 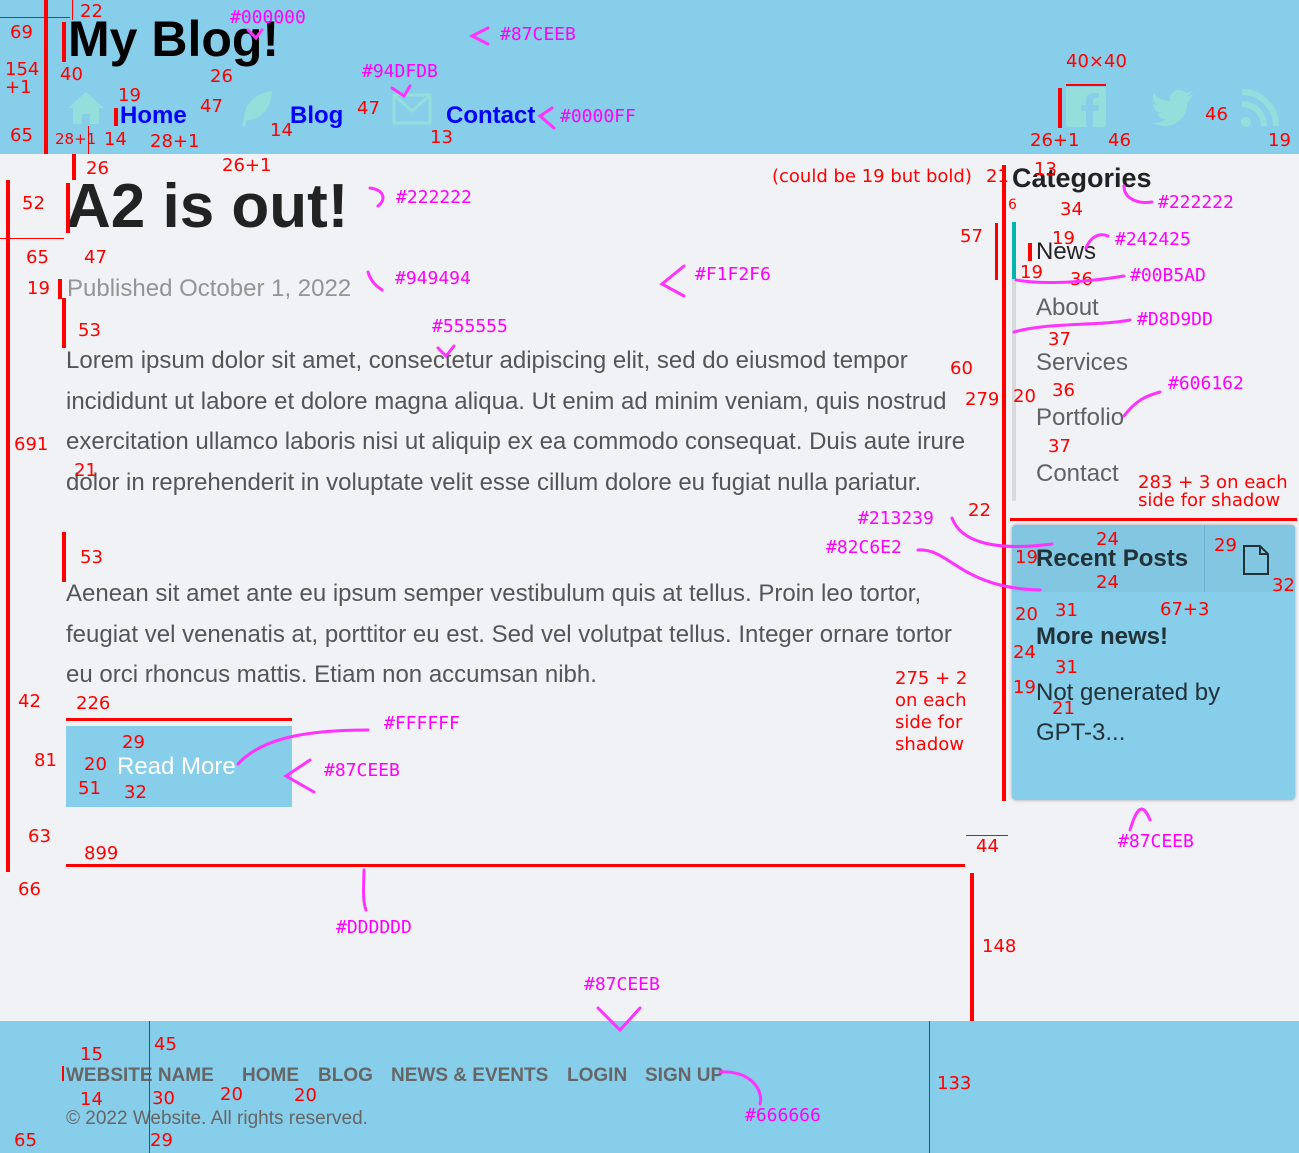 What do you see at coordinates (1168, 275) in the screenshot?
I see `annotation-label: #00B5AD` at bounding box center [1168, 275].